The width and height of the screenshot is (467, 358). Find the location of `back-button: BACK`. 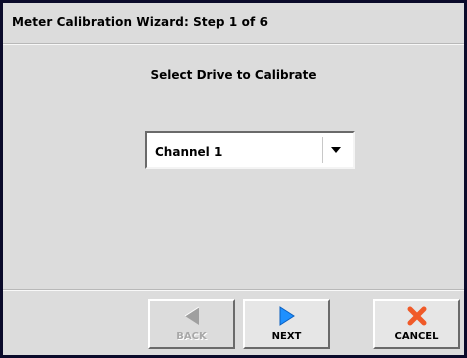

back-button: BACK is located at coordinates (191, 324).